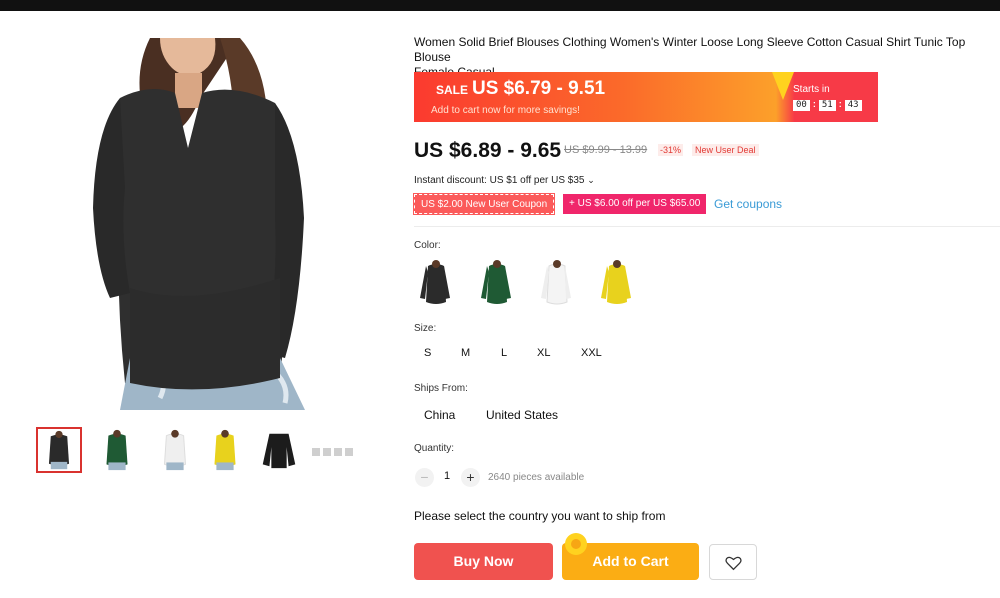  Describe the element at coordinates (439, 415) in the screenshot. I see `ship-option-china: China` at that location.